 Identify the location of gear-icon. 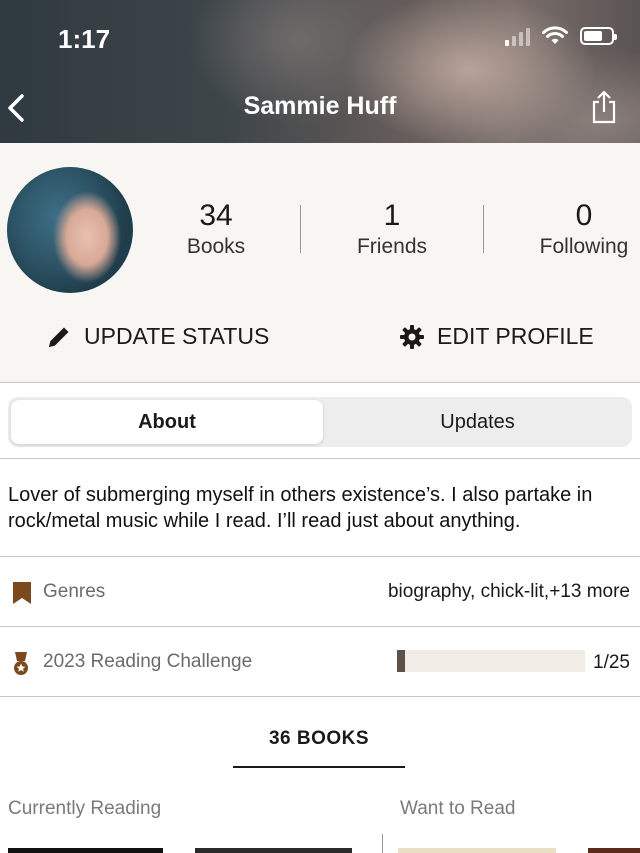
(412, 336).